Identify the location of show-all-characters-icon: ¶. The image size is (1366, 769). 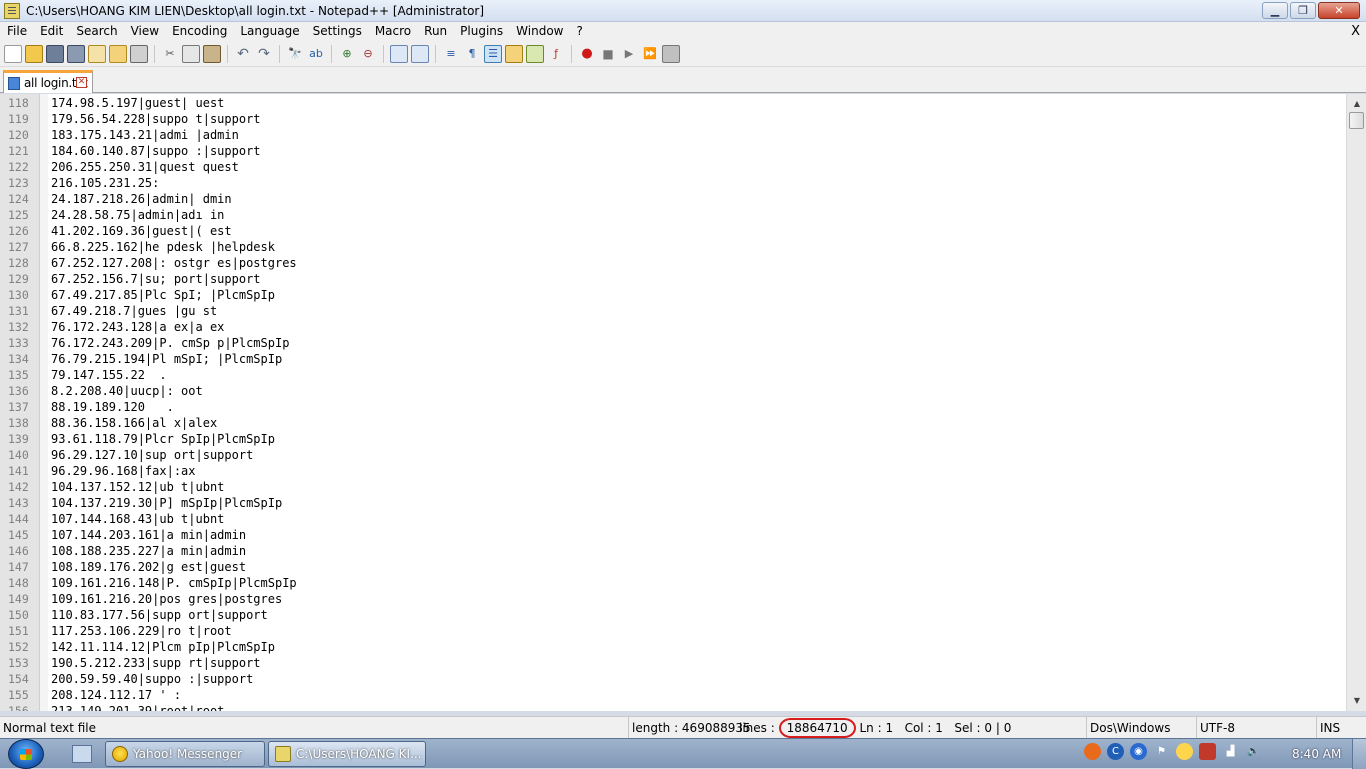
(472, 54).